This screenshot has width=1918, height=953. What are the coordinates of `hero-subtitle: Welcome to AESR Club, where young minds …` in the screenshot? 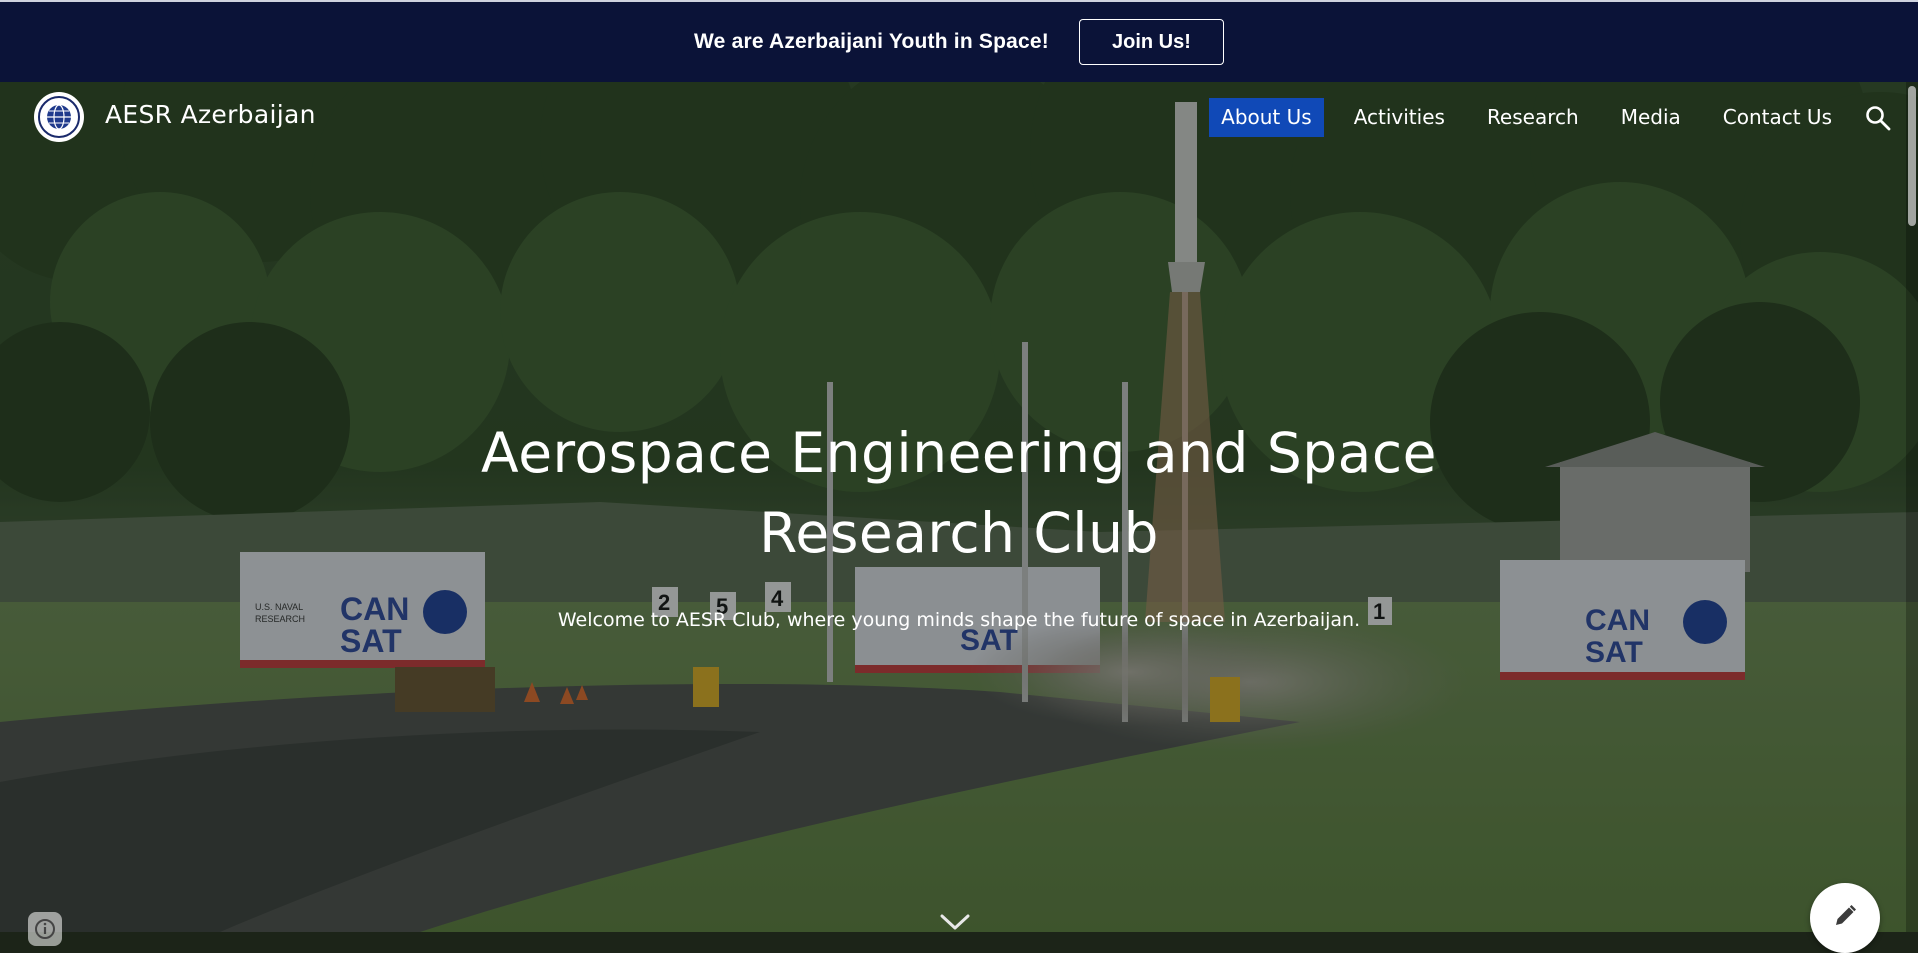 It's located at (959, 620).